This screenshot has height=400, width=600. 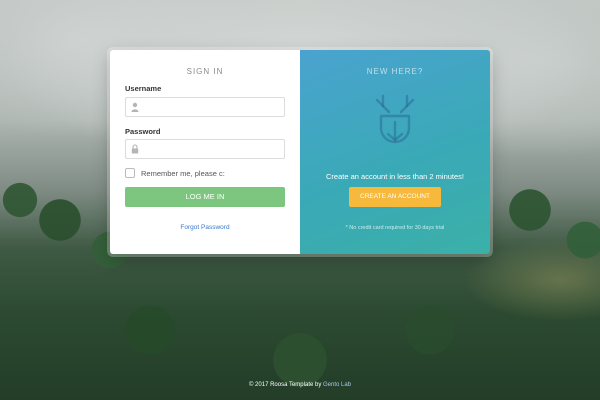 What do you see at coordinates (205, 197) in the screenshot?
I see `login-button: LOG ME IN` at bounding box center [205, 197].